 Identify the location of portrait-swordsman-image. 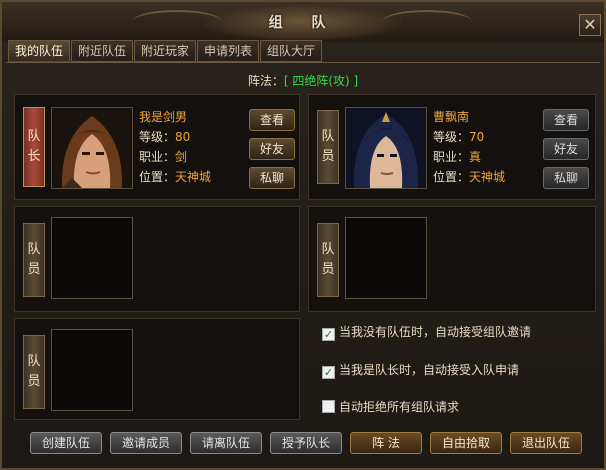
(92, 148).